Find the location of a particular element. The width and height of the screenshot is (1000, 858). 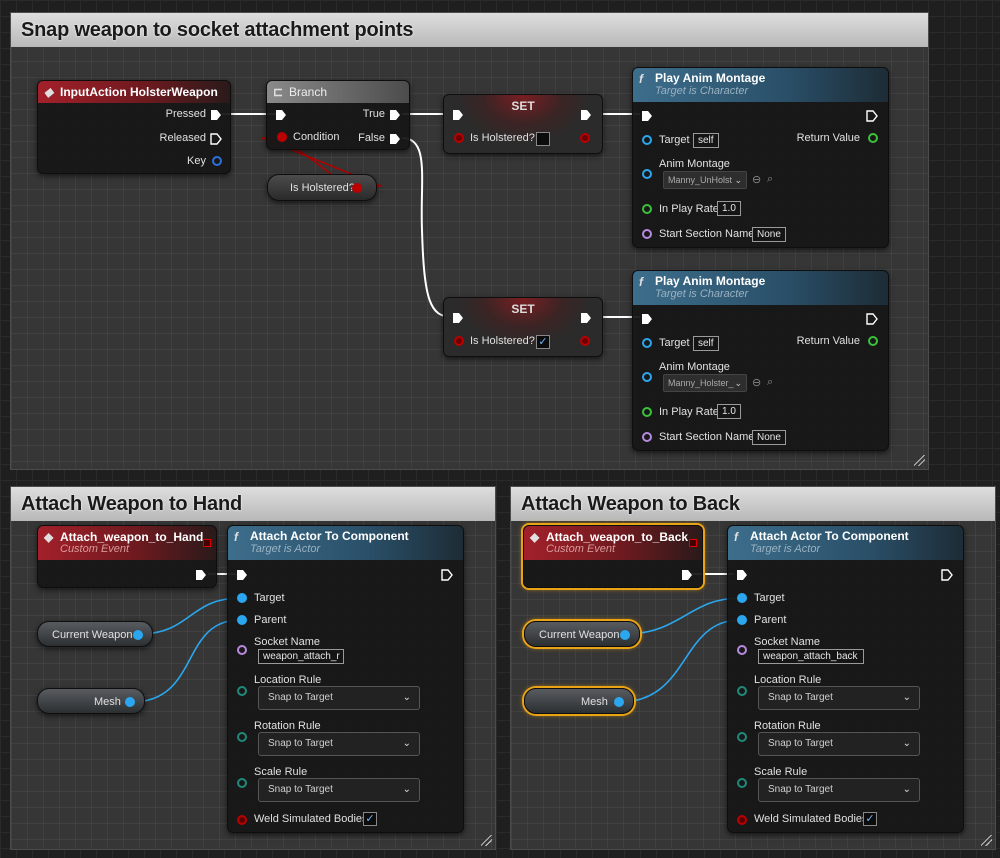

exec-out-true-pin is located at coordinates (395, 115).